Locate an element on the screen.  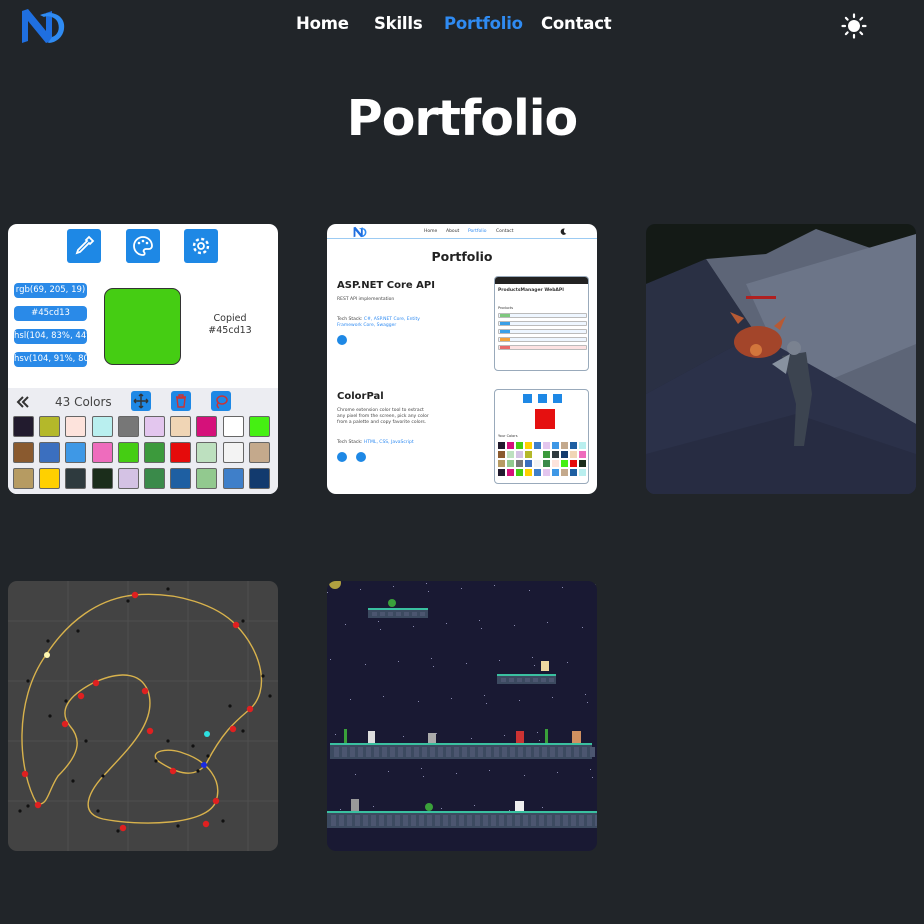
hsl-chip: hsl(104, 83%, 44%) is located at coordinates (56, 336).